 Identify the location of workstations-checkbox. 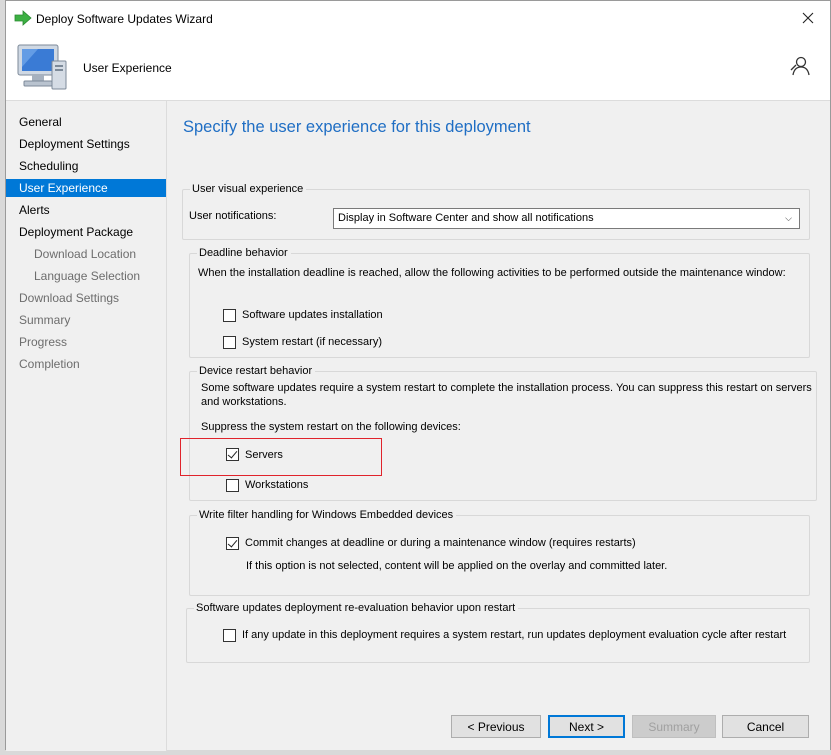
(232, 485).